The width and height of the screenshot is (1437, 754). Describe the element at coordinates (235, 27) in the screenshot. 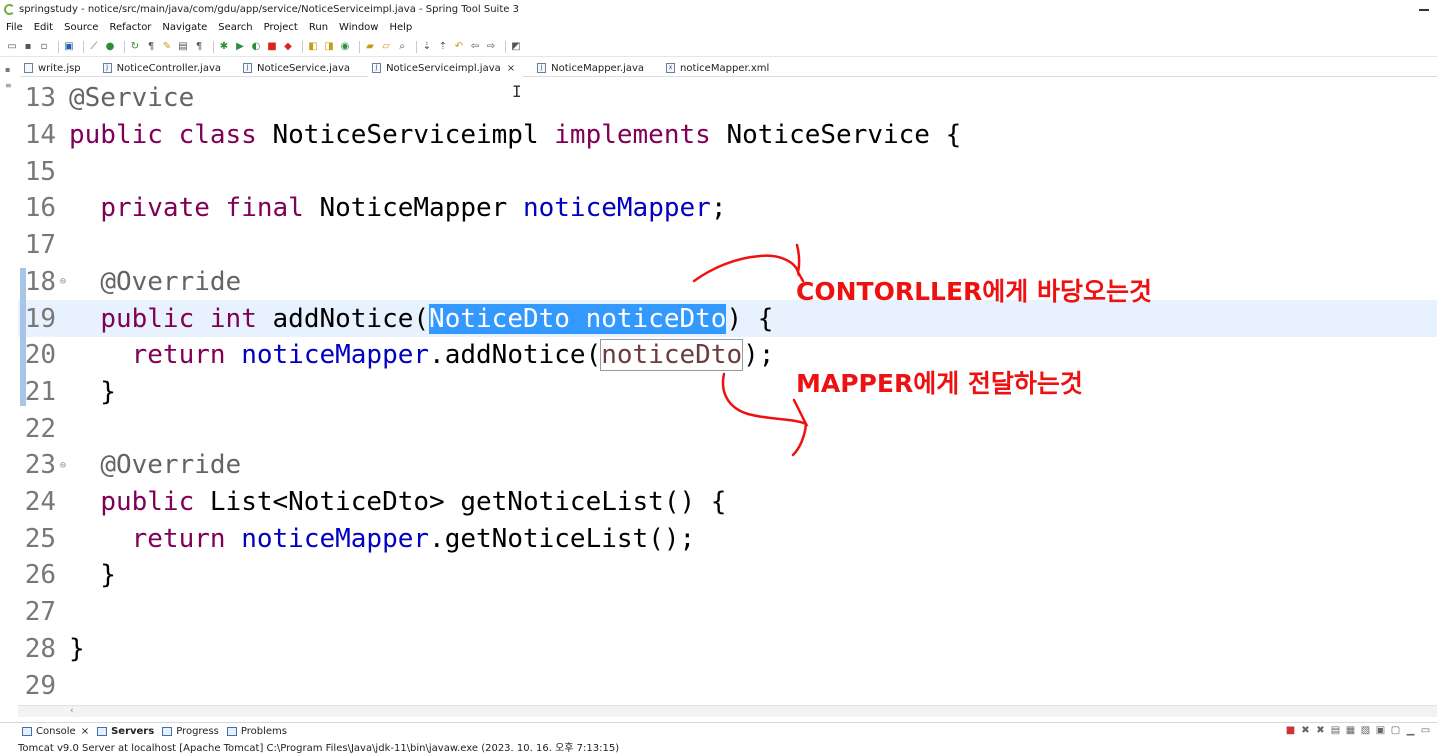

I see `menu-search: Search` at that location.